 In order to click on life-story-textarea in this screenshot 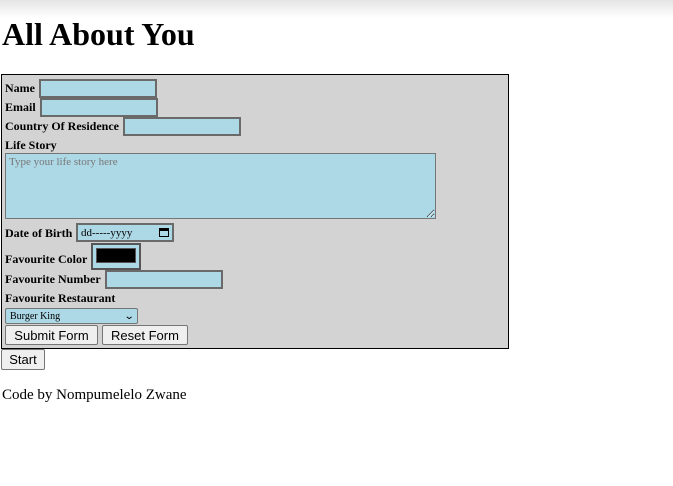, I will do `click(220, 186)`.